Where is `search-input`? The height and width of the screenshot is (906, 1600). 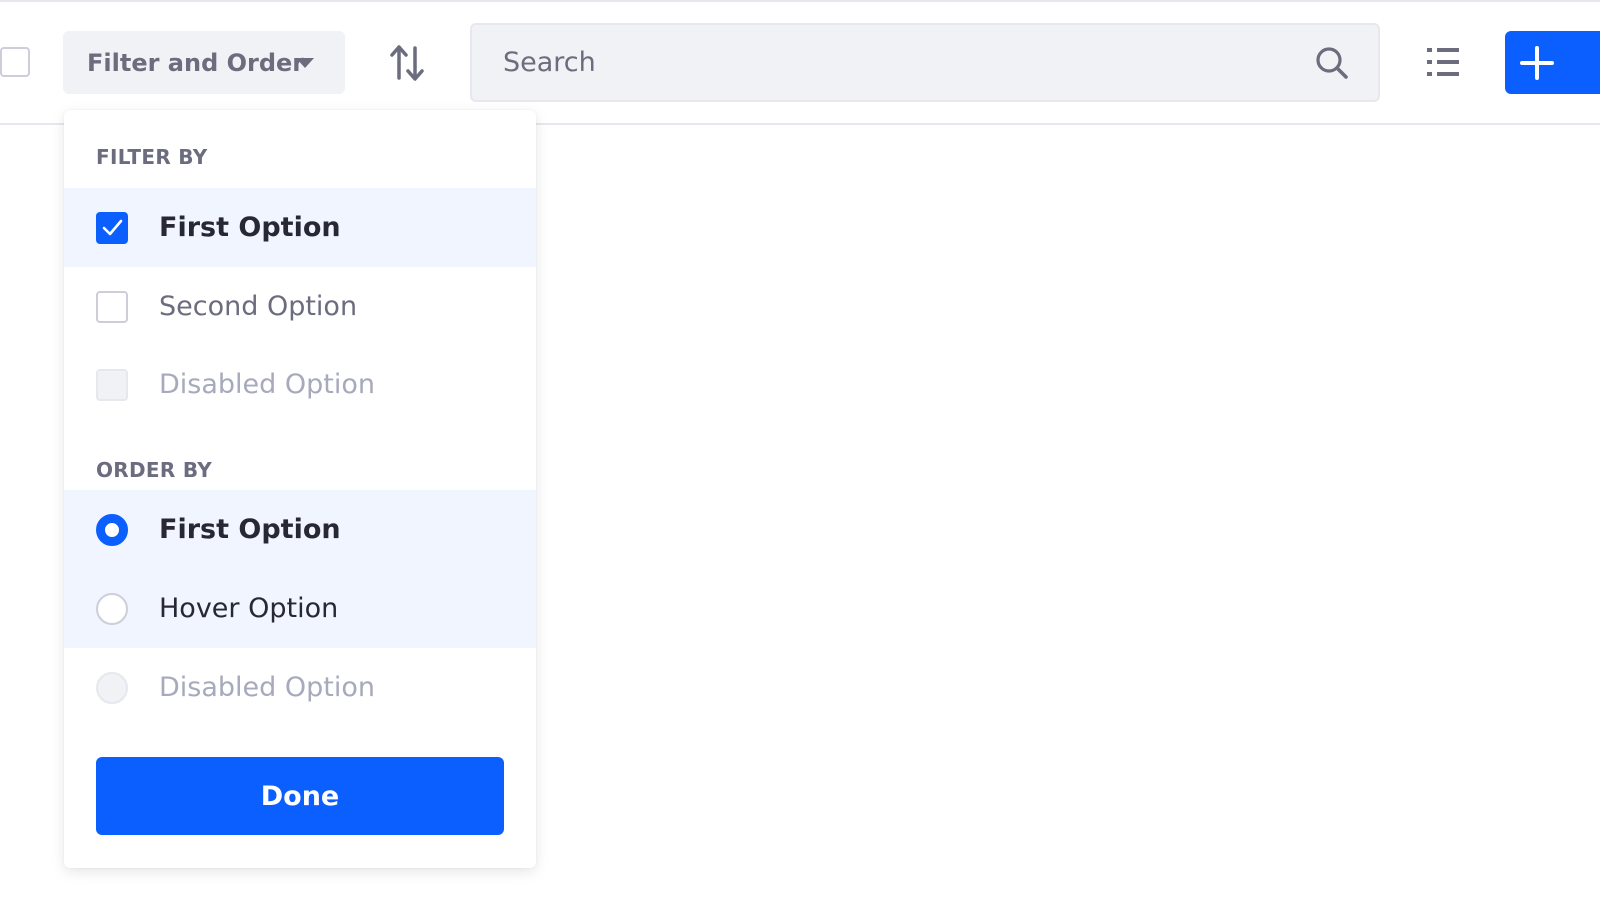 search-input is located at coordinates (882, 62).